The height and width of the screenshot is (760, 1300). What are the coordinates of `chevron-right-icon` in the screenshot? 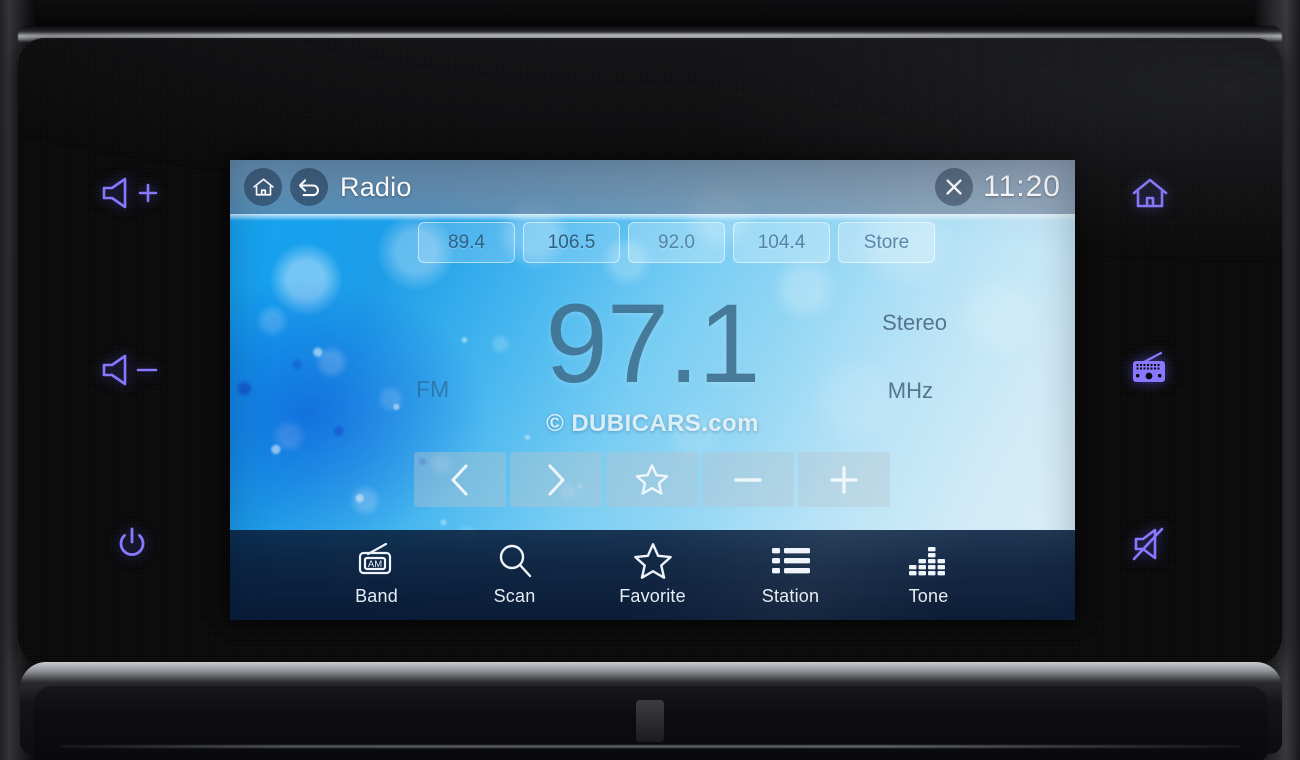 It's located at (556, 479).